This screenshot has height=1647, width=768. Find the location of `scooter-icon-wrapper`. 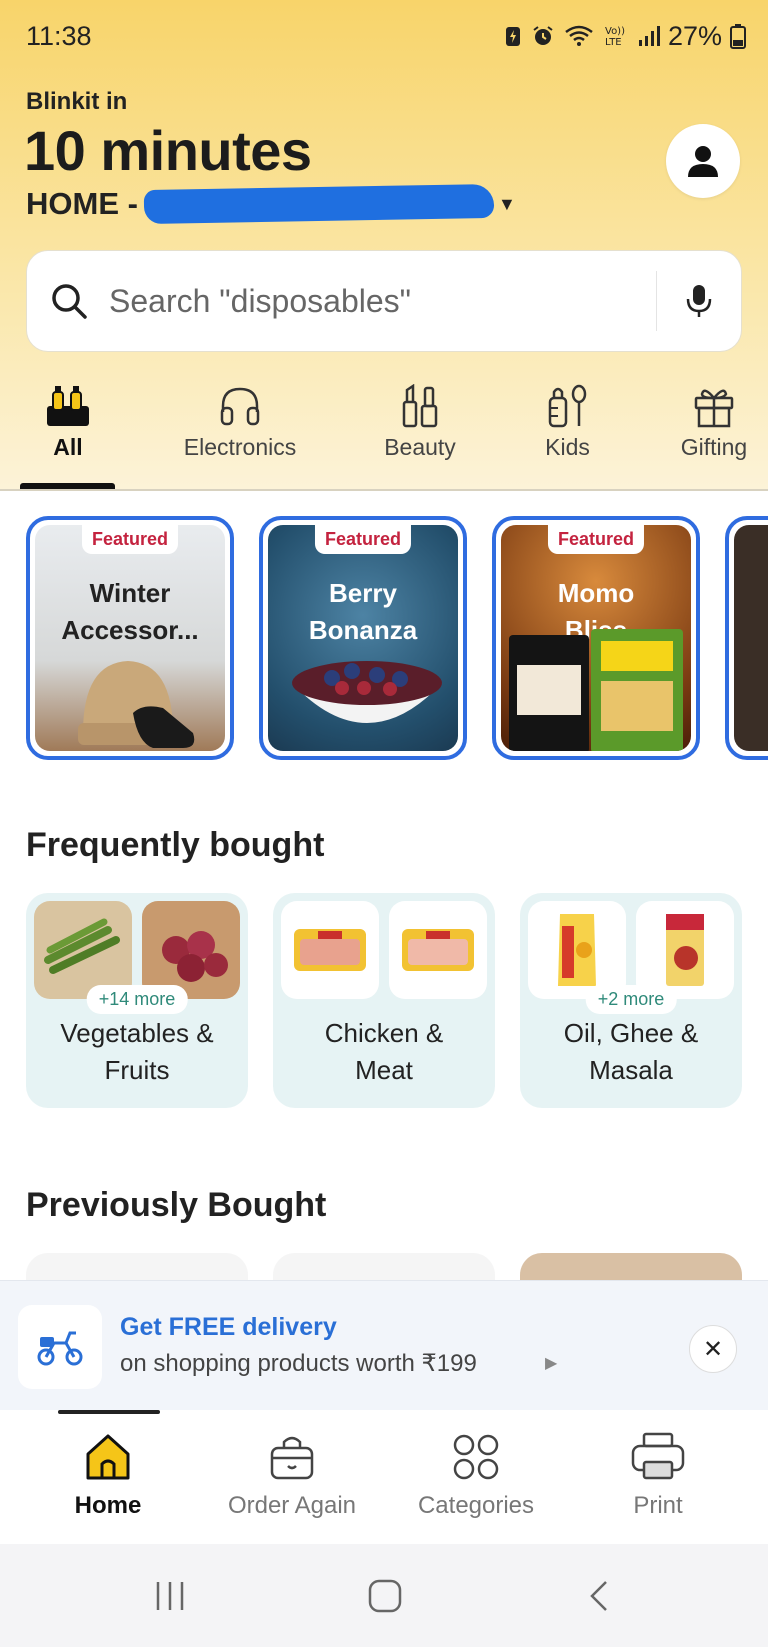

scooter-icon-wrapper is located at coordinates (60, 1347).